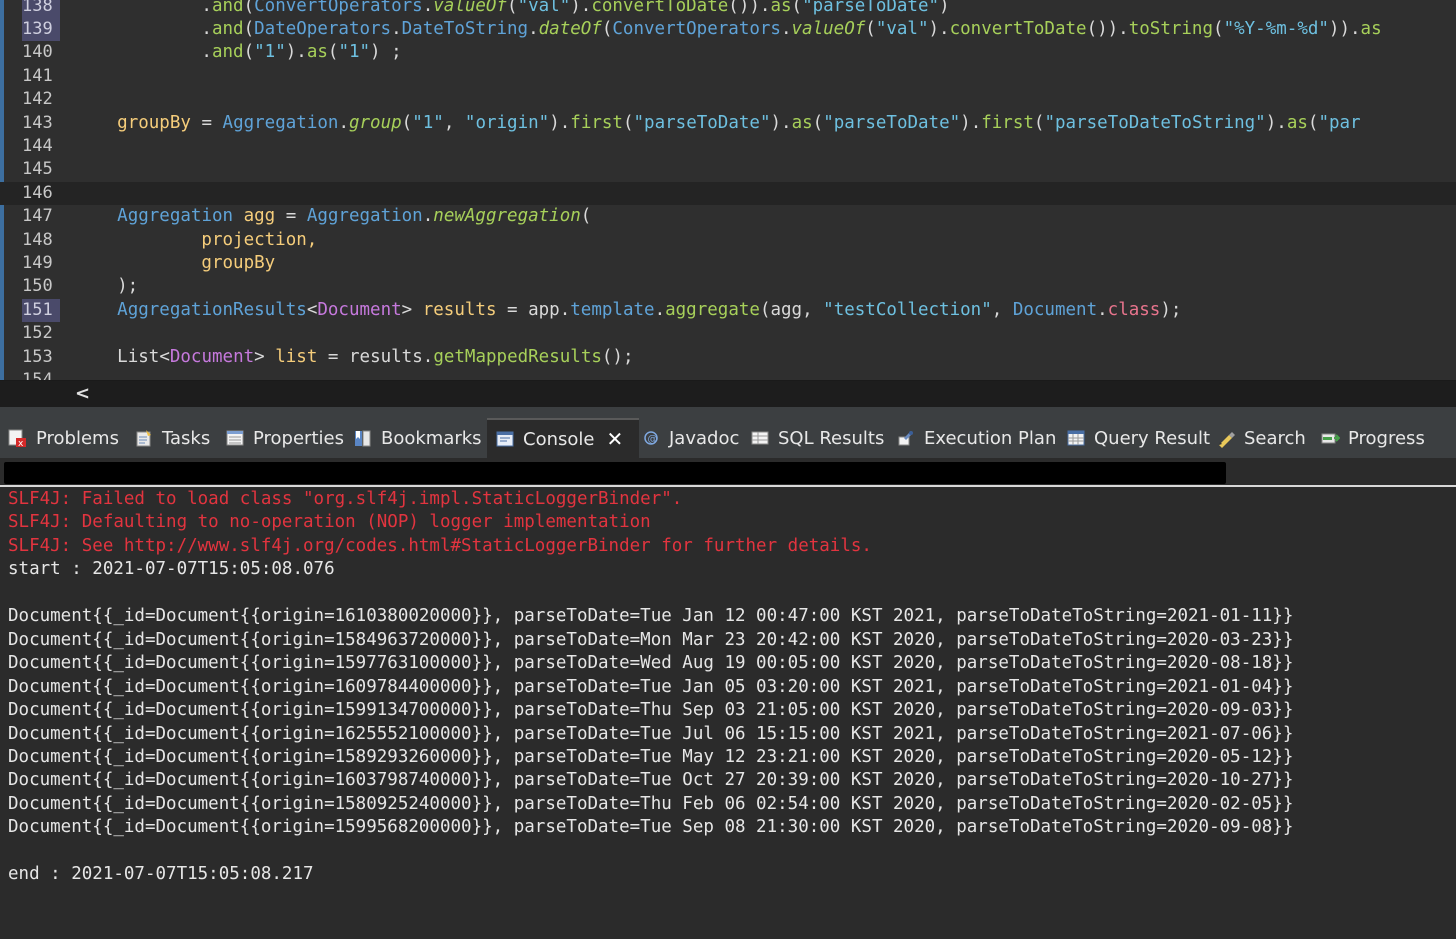 The width and height of the screenshot is (1456, 939). What do you see at coordinates (712, 309) in the screenshot?
I see `code-token: aggregate` at bounding box center [712, 309].